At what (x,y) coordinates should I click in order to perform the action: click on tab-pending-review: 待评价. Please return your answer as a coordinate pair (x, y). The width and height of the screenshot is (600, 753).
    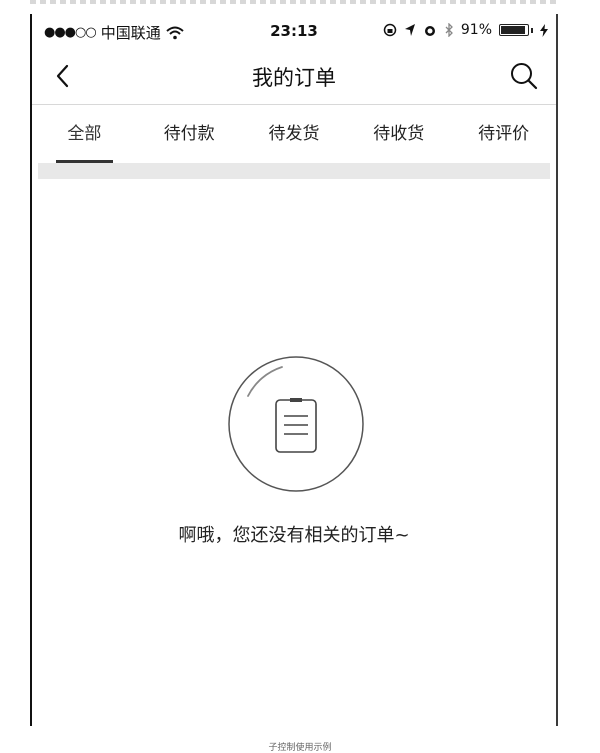
    Looking at the image, I should click on (503, 134).